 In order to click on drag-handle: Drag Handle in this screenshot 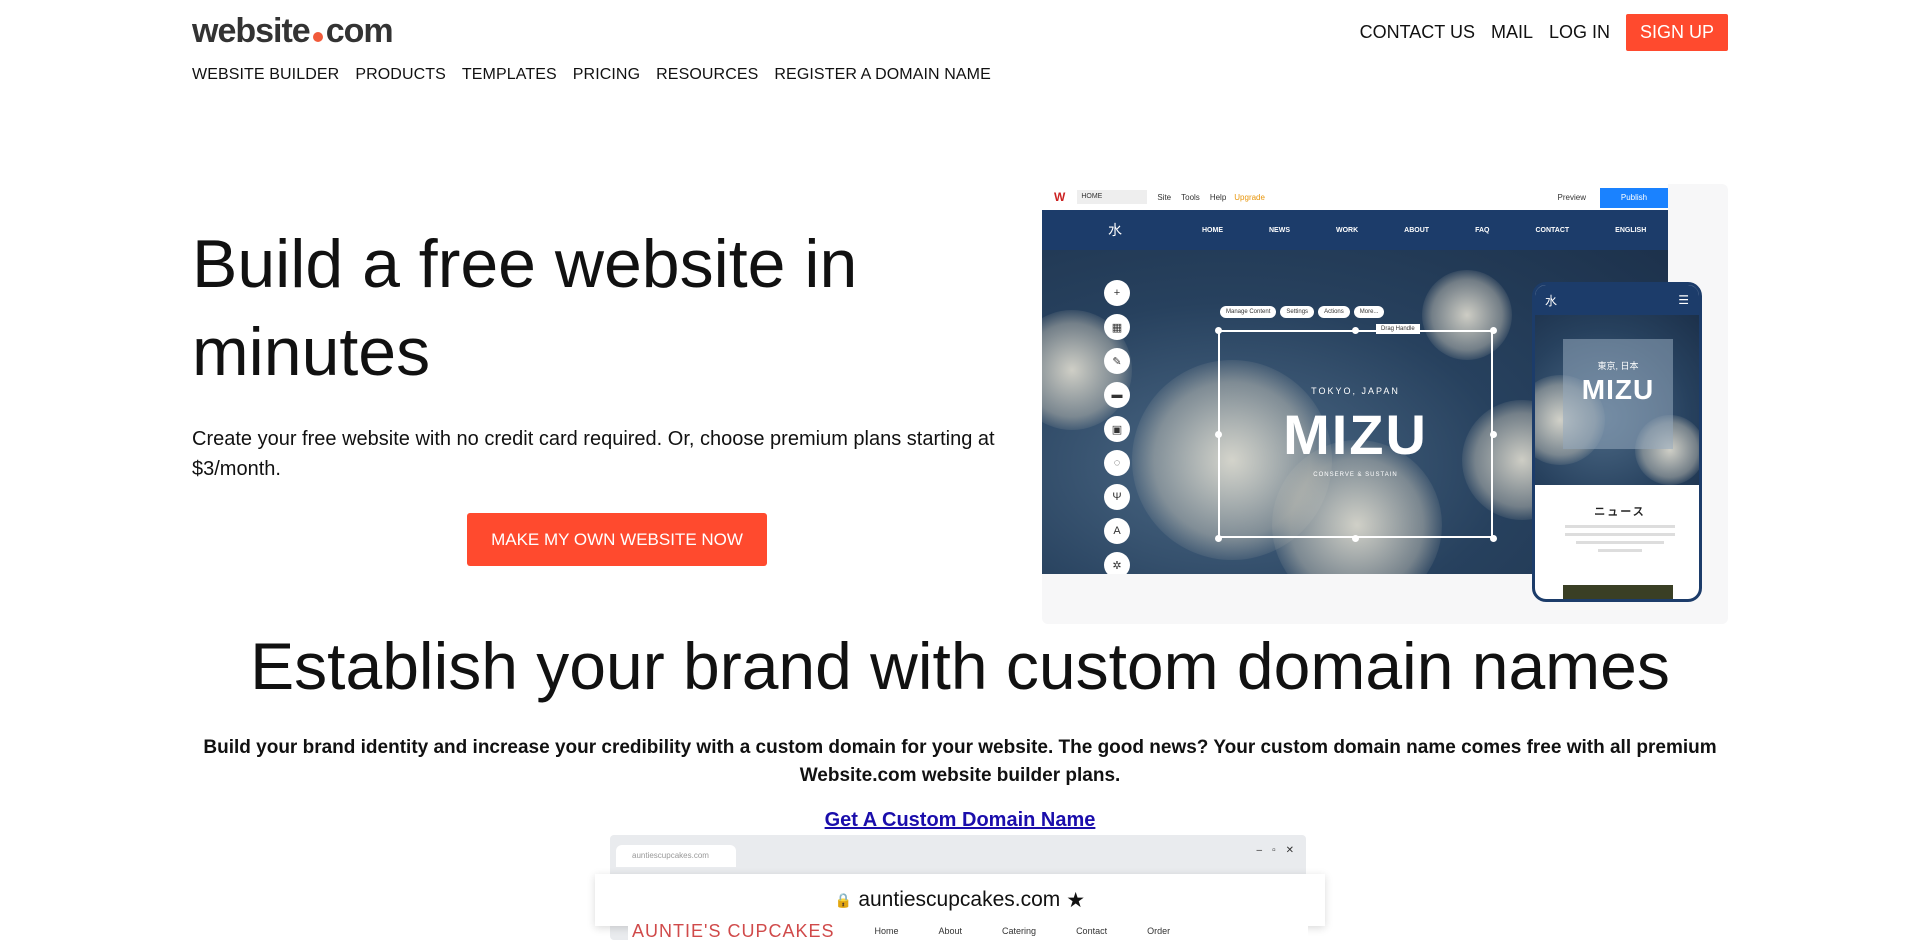, I will do `click(1398, 329)`.